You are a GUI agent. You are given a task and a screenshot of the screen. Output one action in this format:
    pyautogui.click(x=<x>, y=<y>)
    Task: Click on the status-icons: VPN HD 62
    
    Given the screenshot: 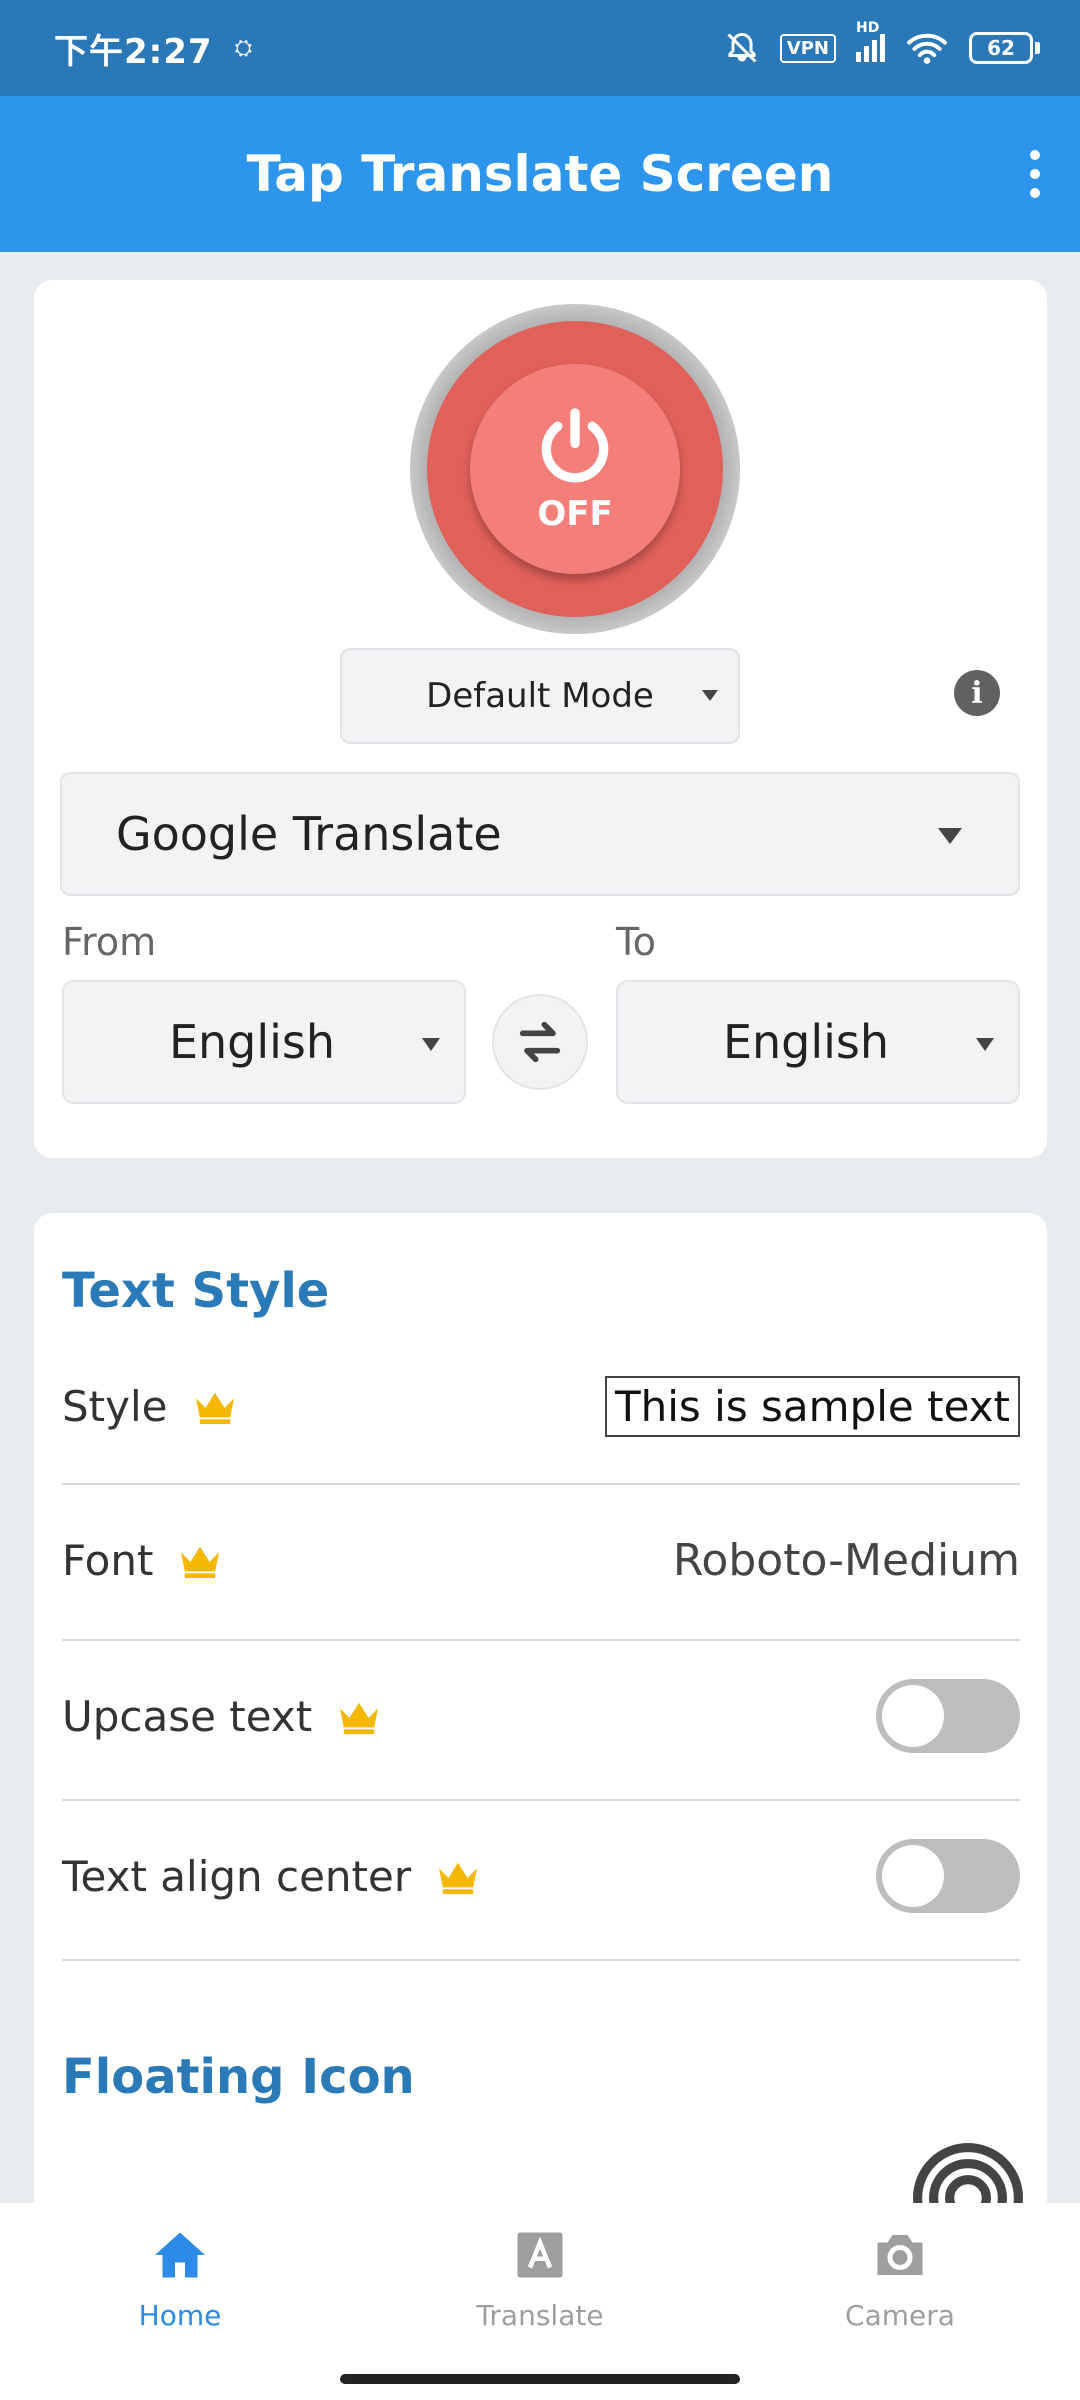 What is the action you would take?
    pyautogui.click(x=882, y=43)
    